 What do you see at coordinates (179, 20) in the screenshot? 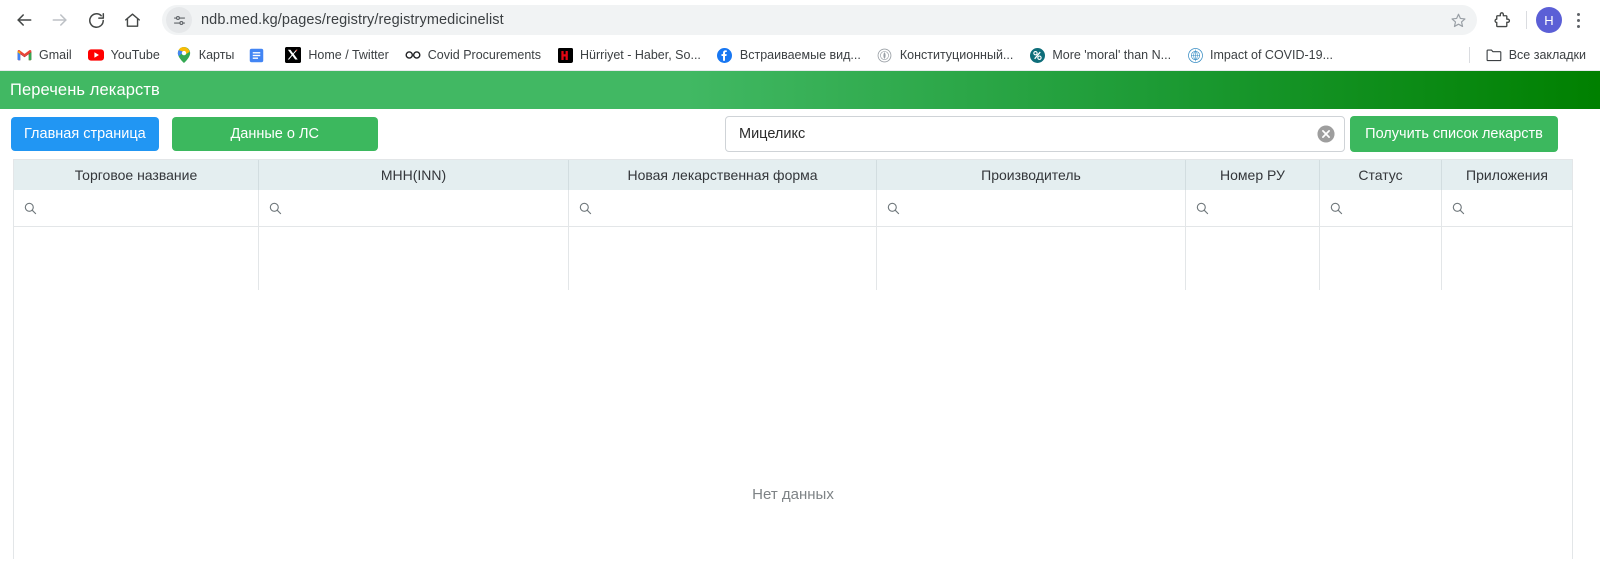
I see `page-settings-icon` at bounding box center [179, 20].